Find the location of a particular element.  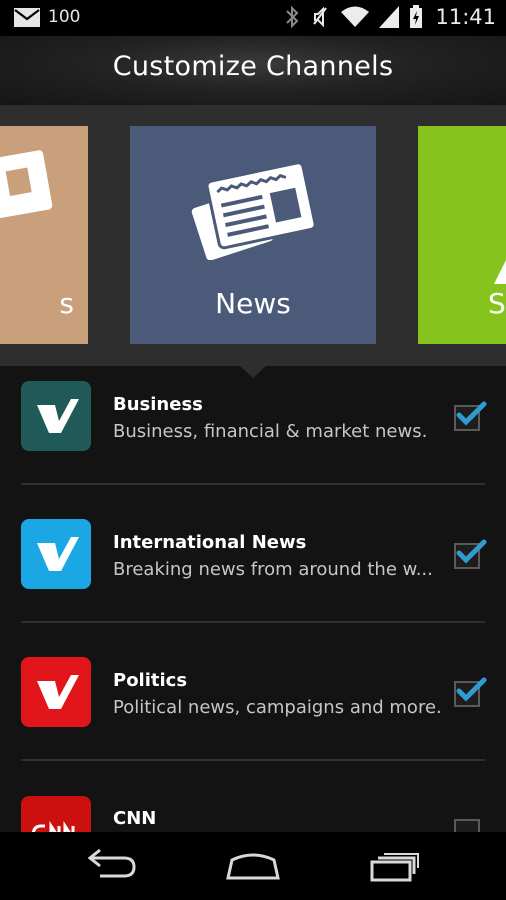

status-left: 100 is located at coordinates (47, 17).